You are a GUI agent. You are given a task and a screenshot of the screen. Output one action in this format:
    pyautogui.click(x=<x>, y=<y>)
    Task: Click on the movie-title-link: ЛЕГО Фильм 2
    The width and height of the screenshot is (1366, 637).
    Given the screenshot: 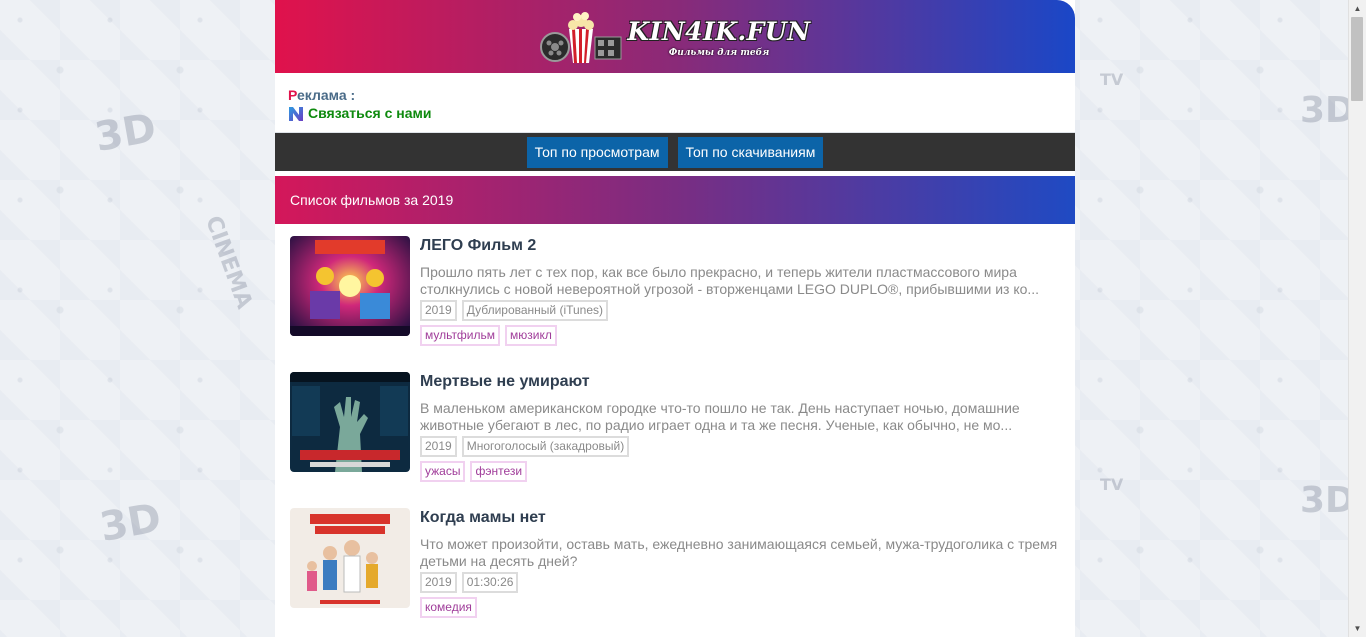 What is the action you would take?
    pyautogui.click(x=478, y=245)
    